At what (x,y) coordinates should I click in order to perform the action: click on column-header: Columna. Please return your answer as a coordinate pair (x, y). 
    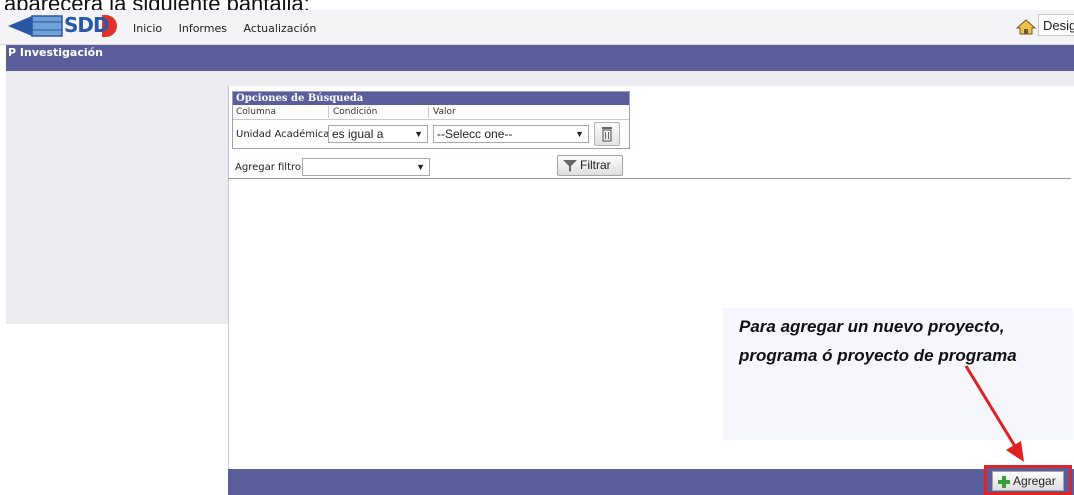
    Looking at the image, I should click on (256, 112).